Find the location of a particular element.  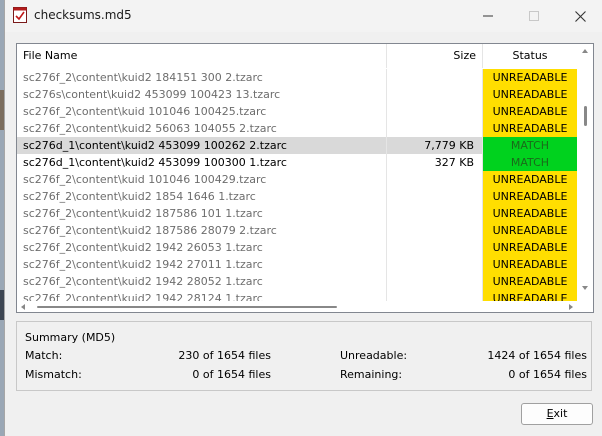

close-icon is located at coordinates (580, 16).